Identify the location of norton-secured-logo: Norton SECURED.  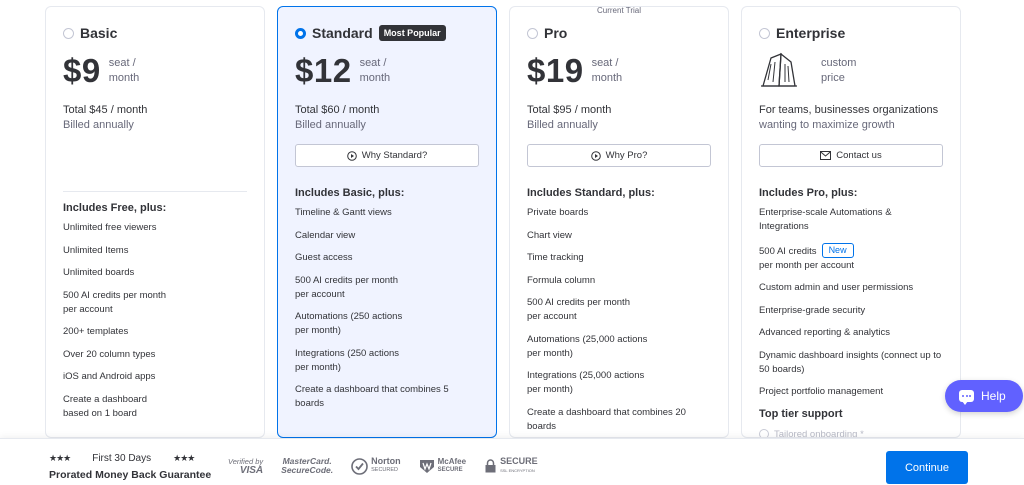
(376, 466).